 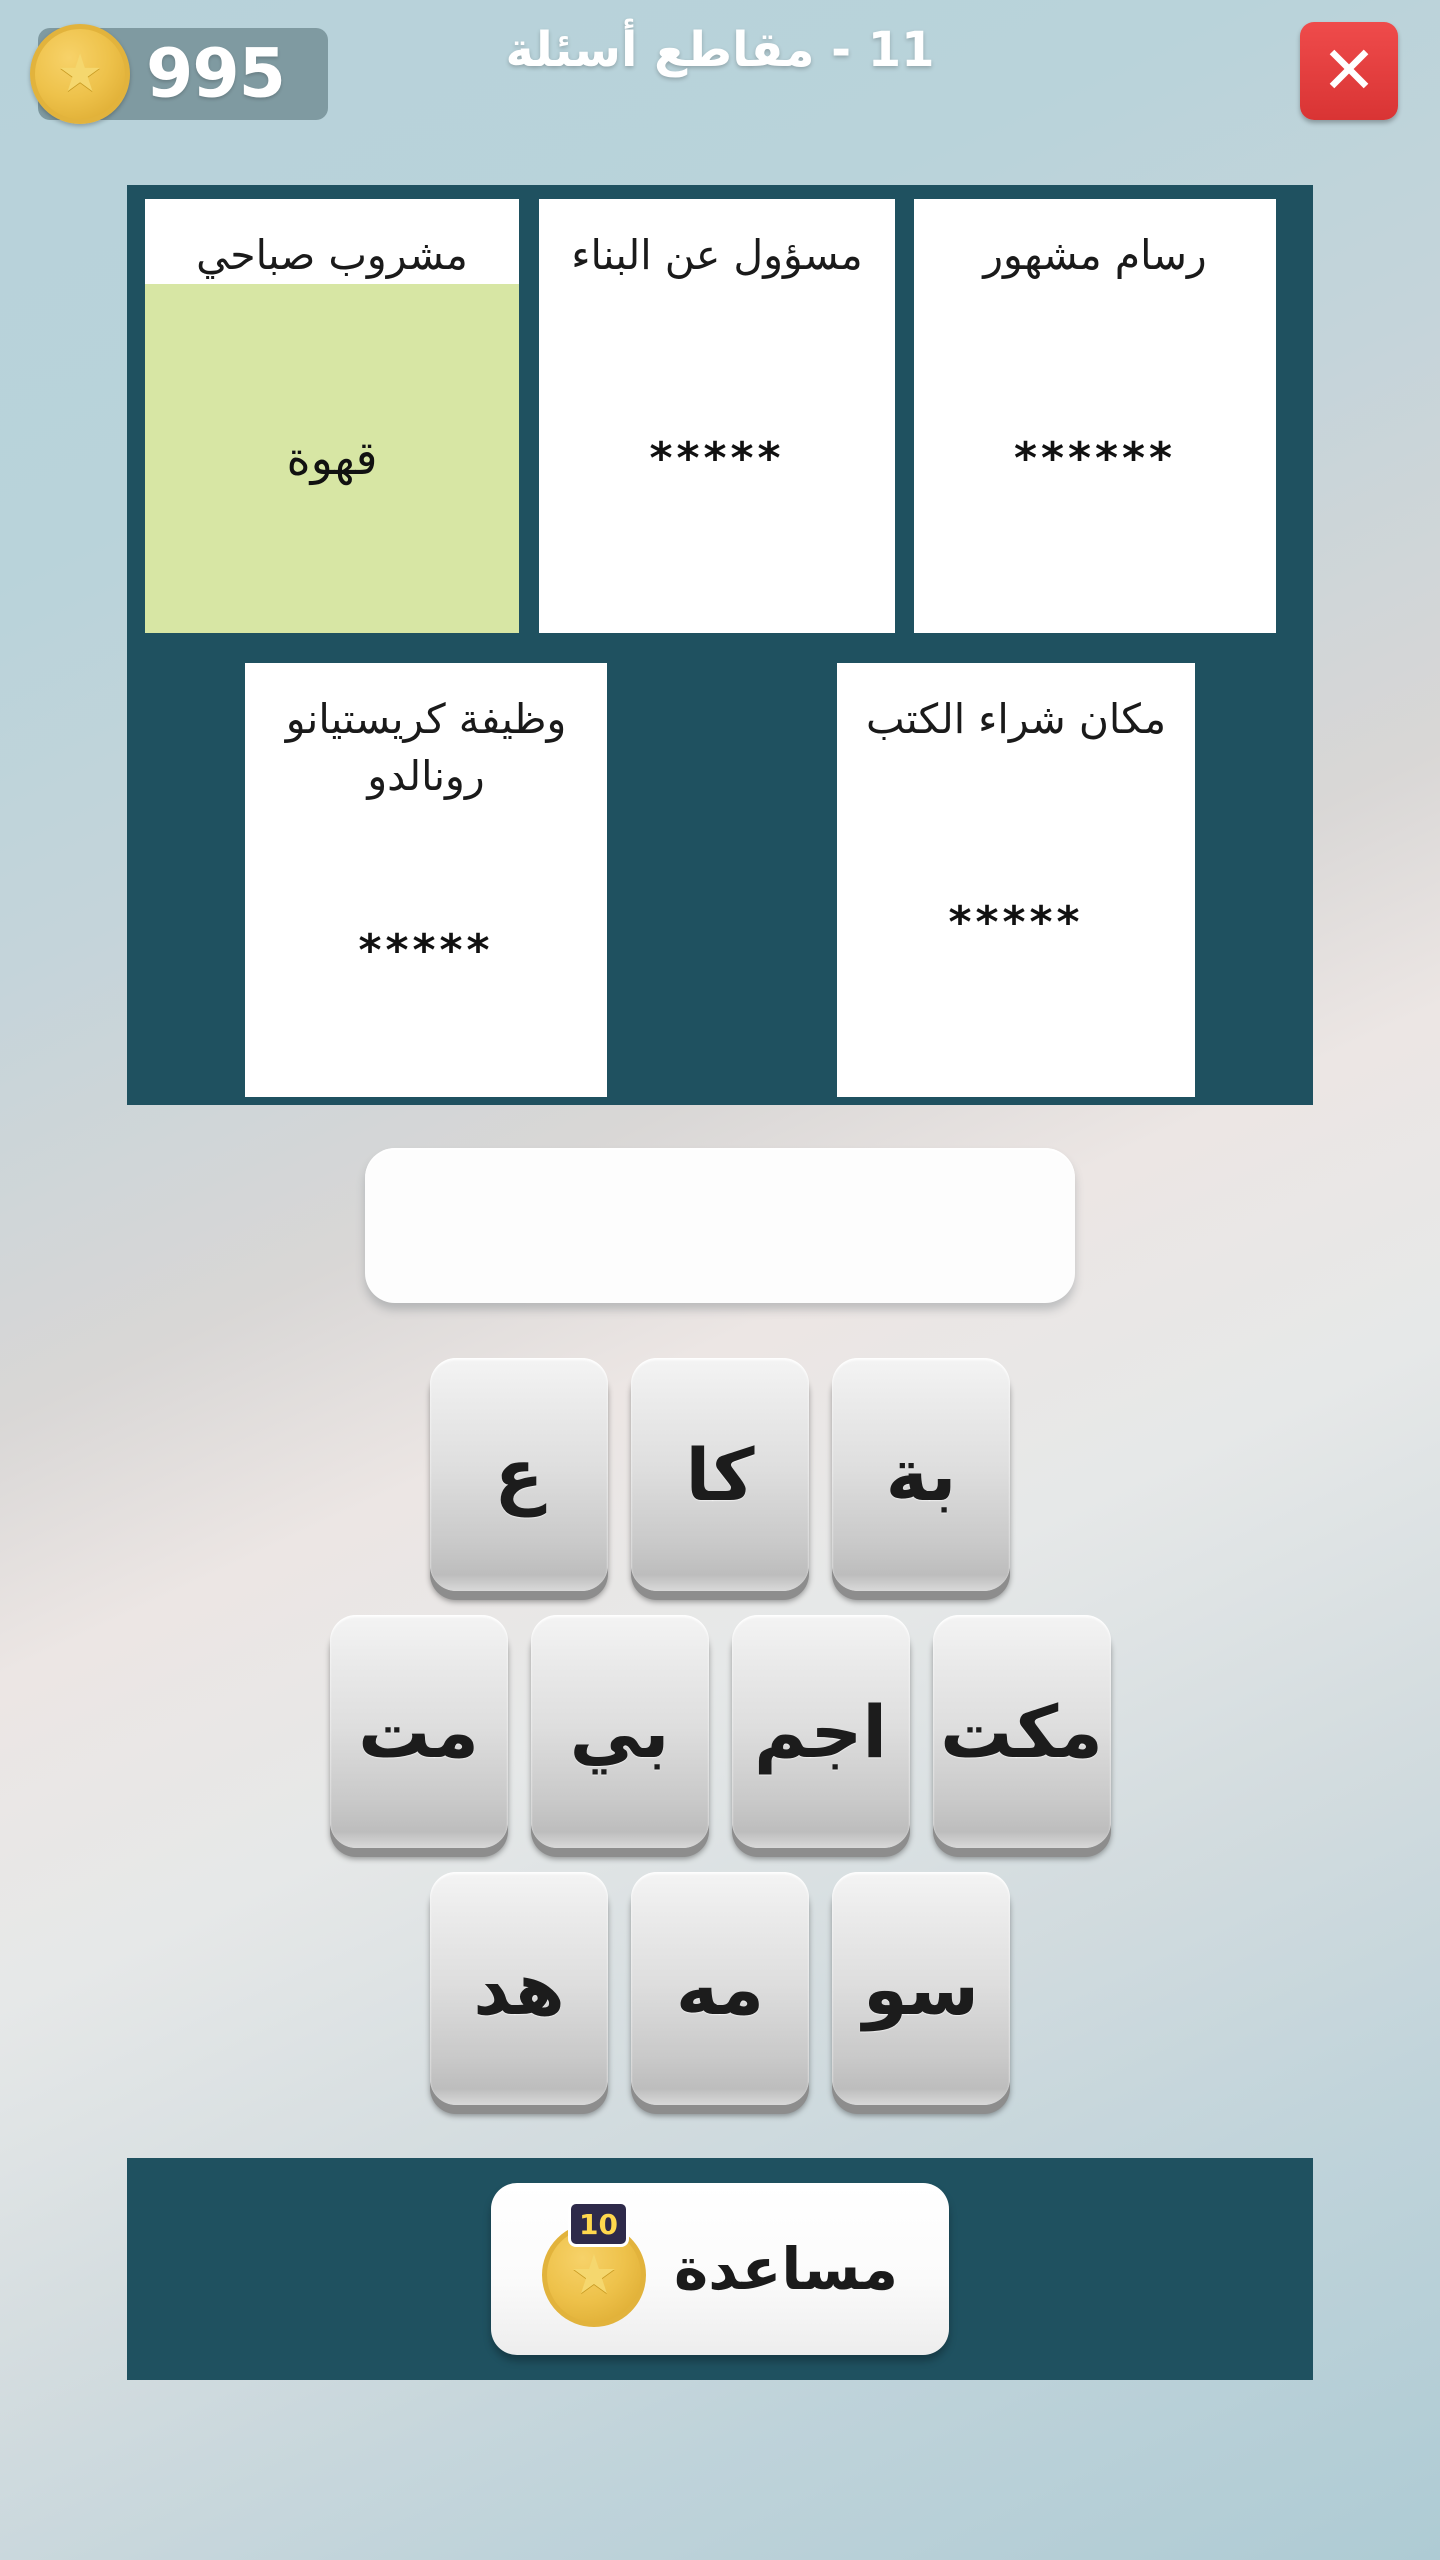 I want to click on key-tile: مه, so click(x=720, y=1988).